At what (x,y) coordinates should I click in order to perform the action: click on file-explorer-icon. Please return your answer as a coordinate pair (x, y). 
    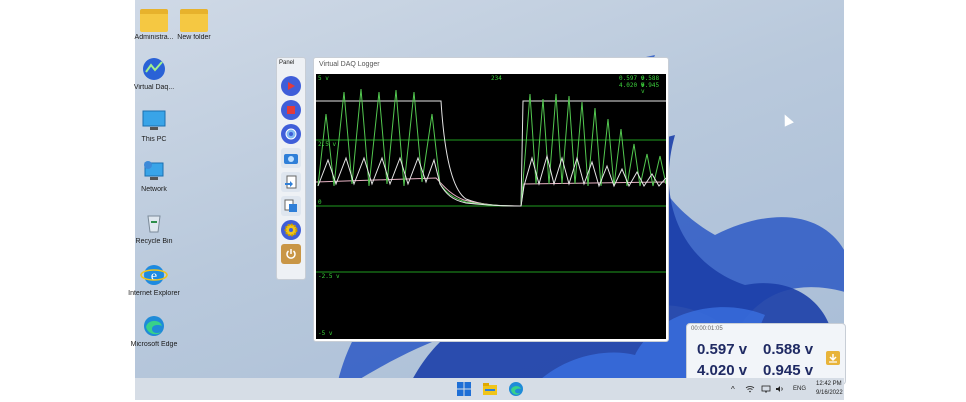
    Looking at the image, I should click on (490, 389).